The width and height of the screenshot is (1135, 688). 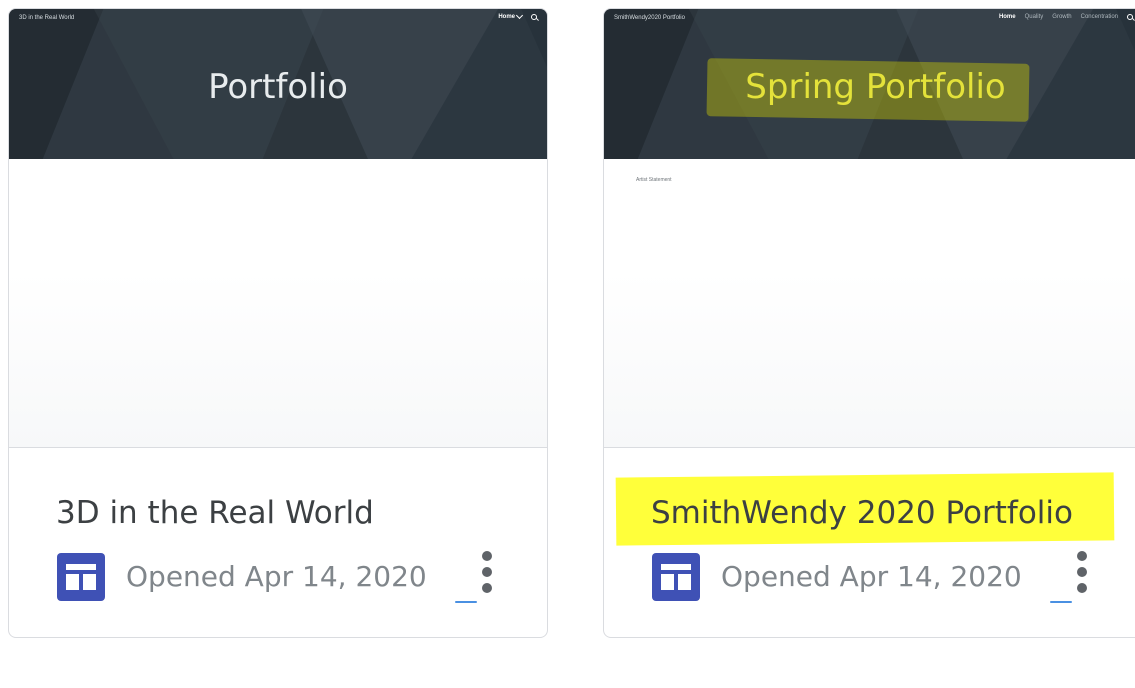 I want to click on chevron-down-icon, so click(x=519, y=15).